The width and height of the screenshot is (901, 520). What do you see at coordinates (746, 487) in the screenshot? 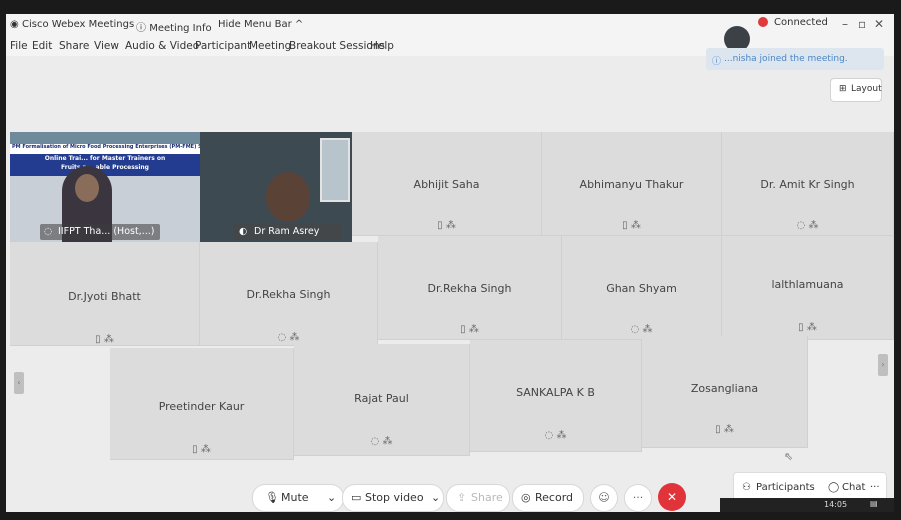
I see `participants-icon: ⚇` at bounding box center [746, 487].